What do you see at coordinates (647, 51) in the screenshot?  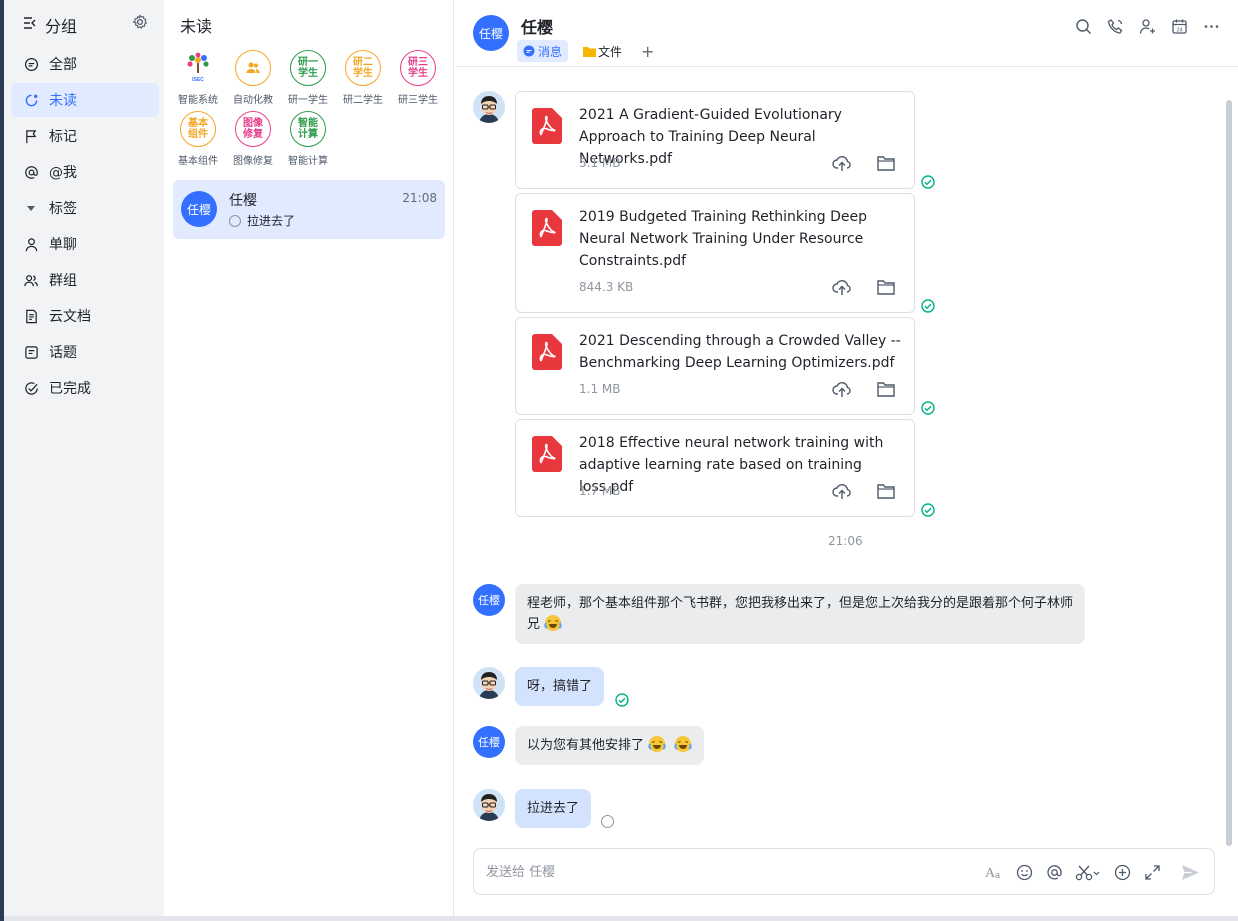 I see `add-tab-button: +` at bounding box center [647, 51].